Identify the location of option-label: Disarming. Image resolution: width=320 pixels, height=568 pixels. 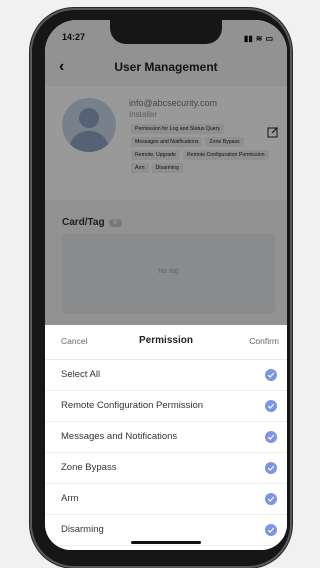
(82, 529).